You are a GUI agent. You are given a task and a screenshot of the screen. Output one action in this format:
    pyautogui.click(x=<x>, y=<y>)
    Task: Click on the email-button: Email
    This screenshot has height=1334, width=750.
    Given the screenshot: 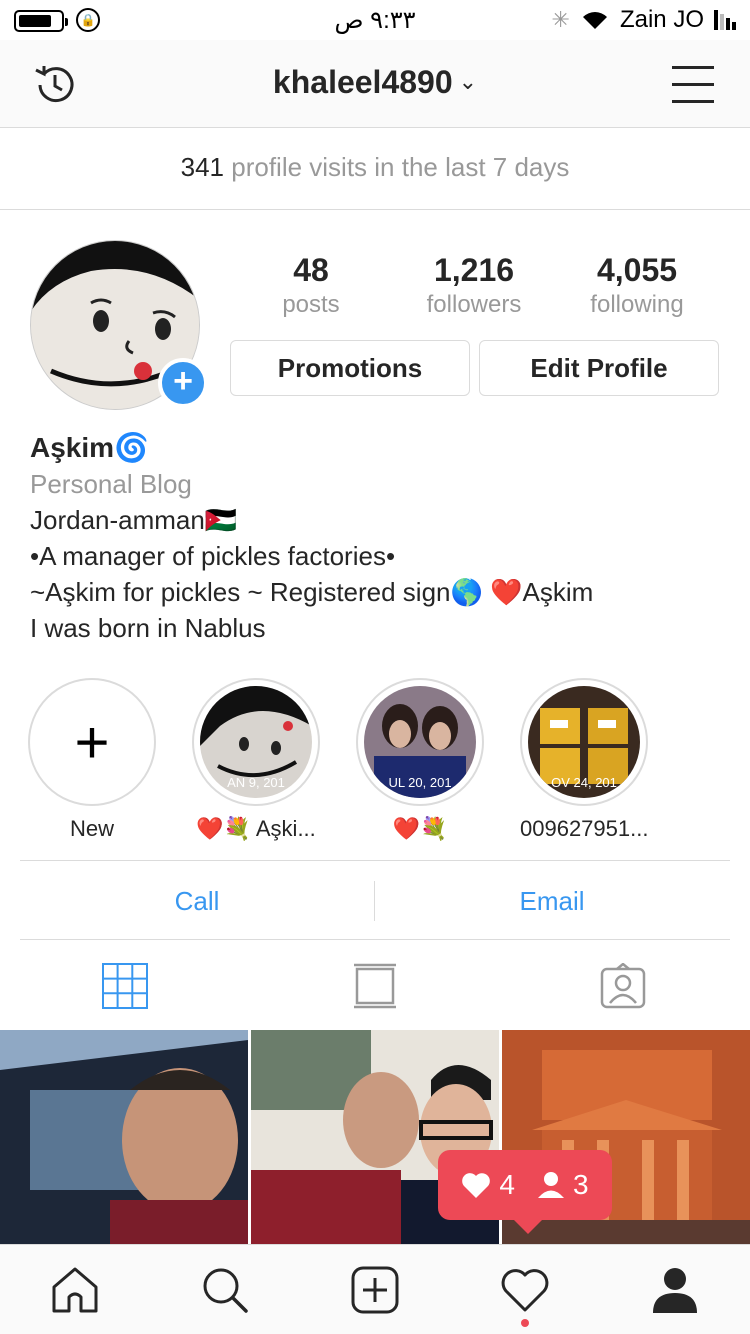 What is the action you would take?
    pyautogui.click(x=552, y=901)
    